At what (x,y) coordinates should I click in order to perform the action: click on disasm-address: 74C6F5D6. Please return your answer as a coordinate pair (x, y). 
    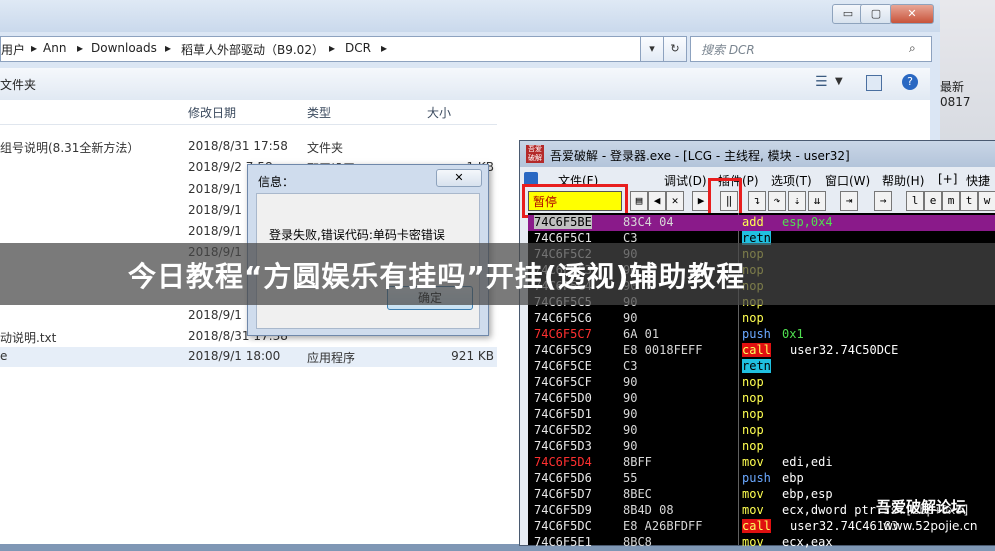
    Looking at the image, I should click on (563, 478).